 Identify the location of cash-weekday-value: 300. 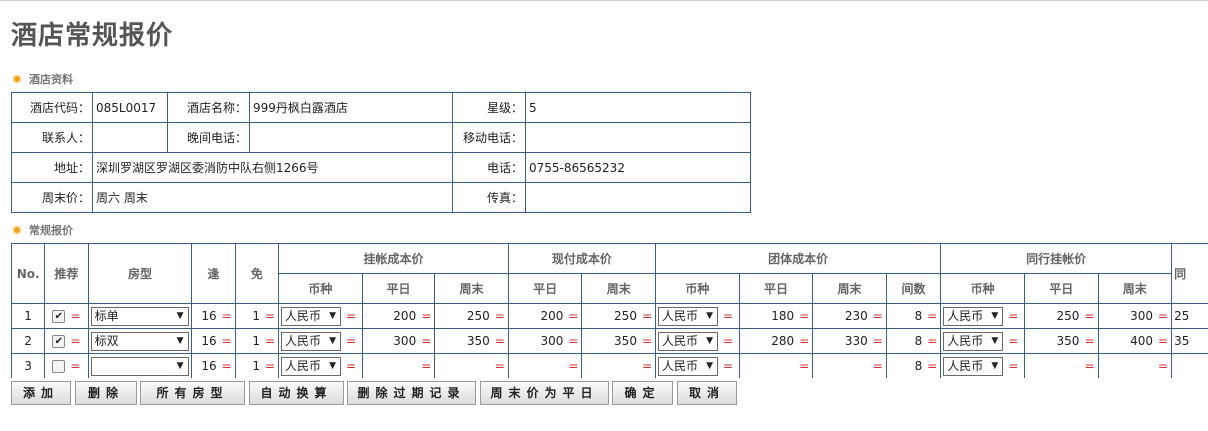
(552, 341).